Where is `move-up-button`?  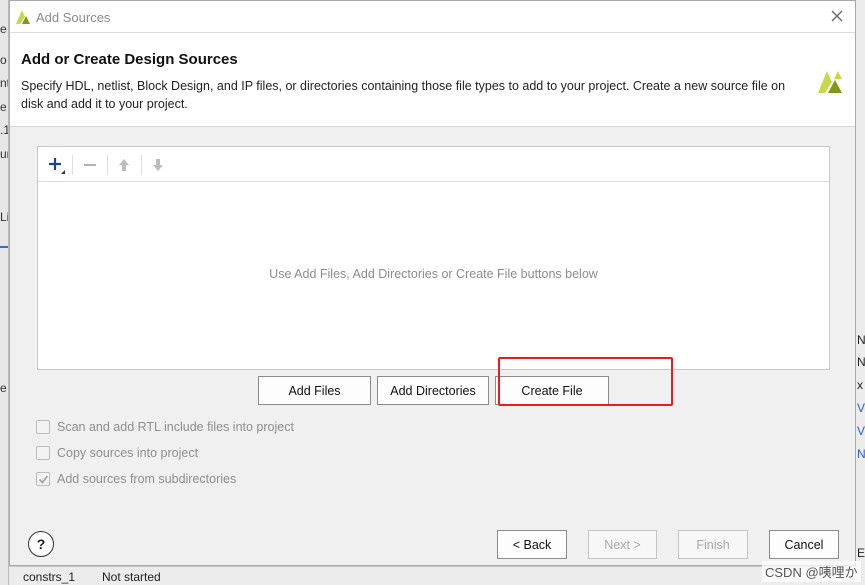
move-up-button is located at coordinates (124, 165).